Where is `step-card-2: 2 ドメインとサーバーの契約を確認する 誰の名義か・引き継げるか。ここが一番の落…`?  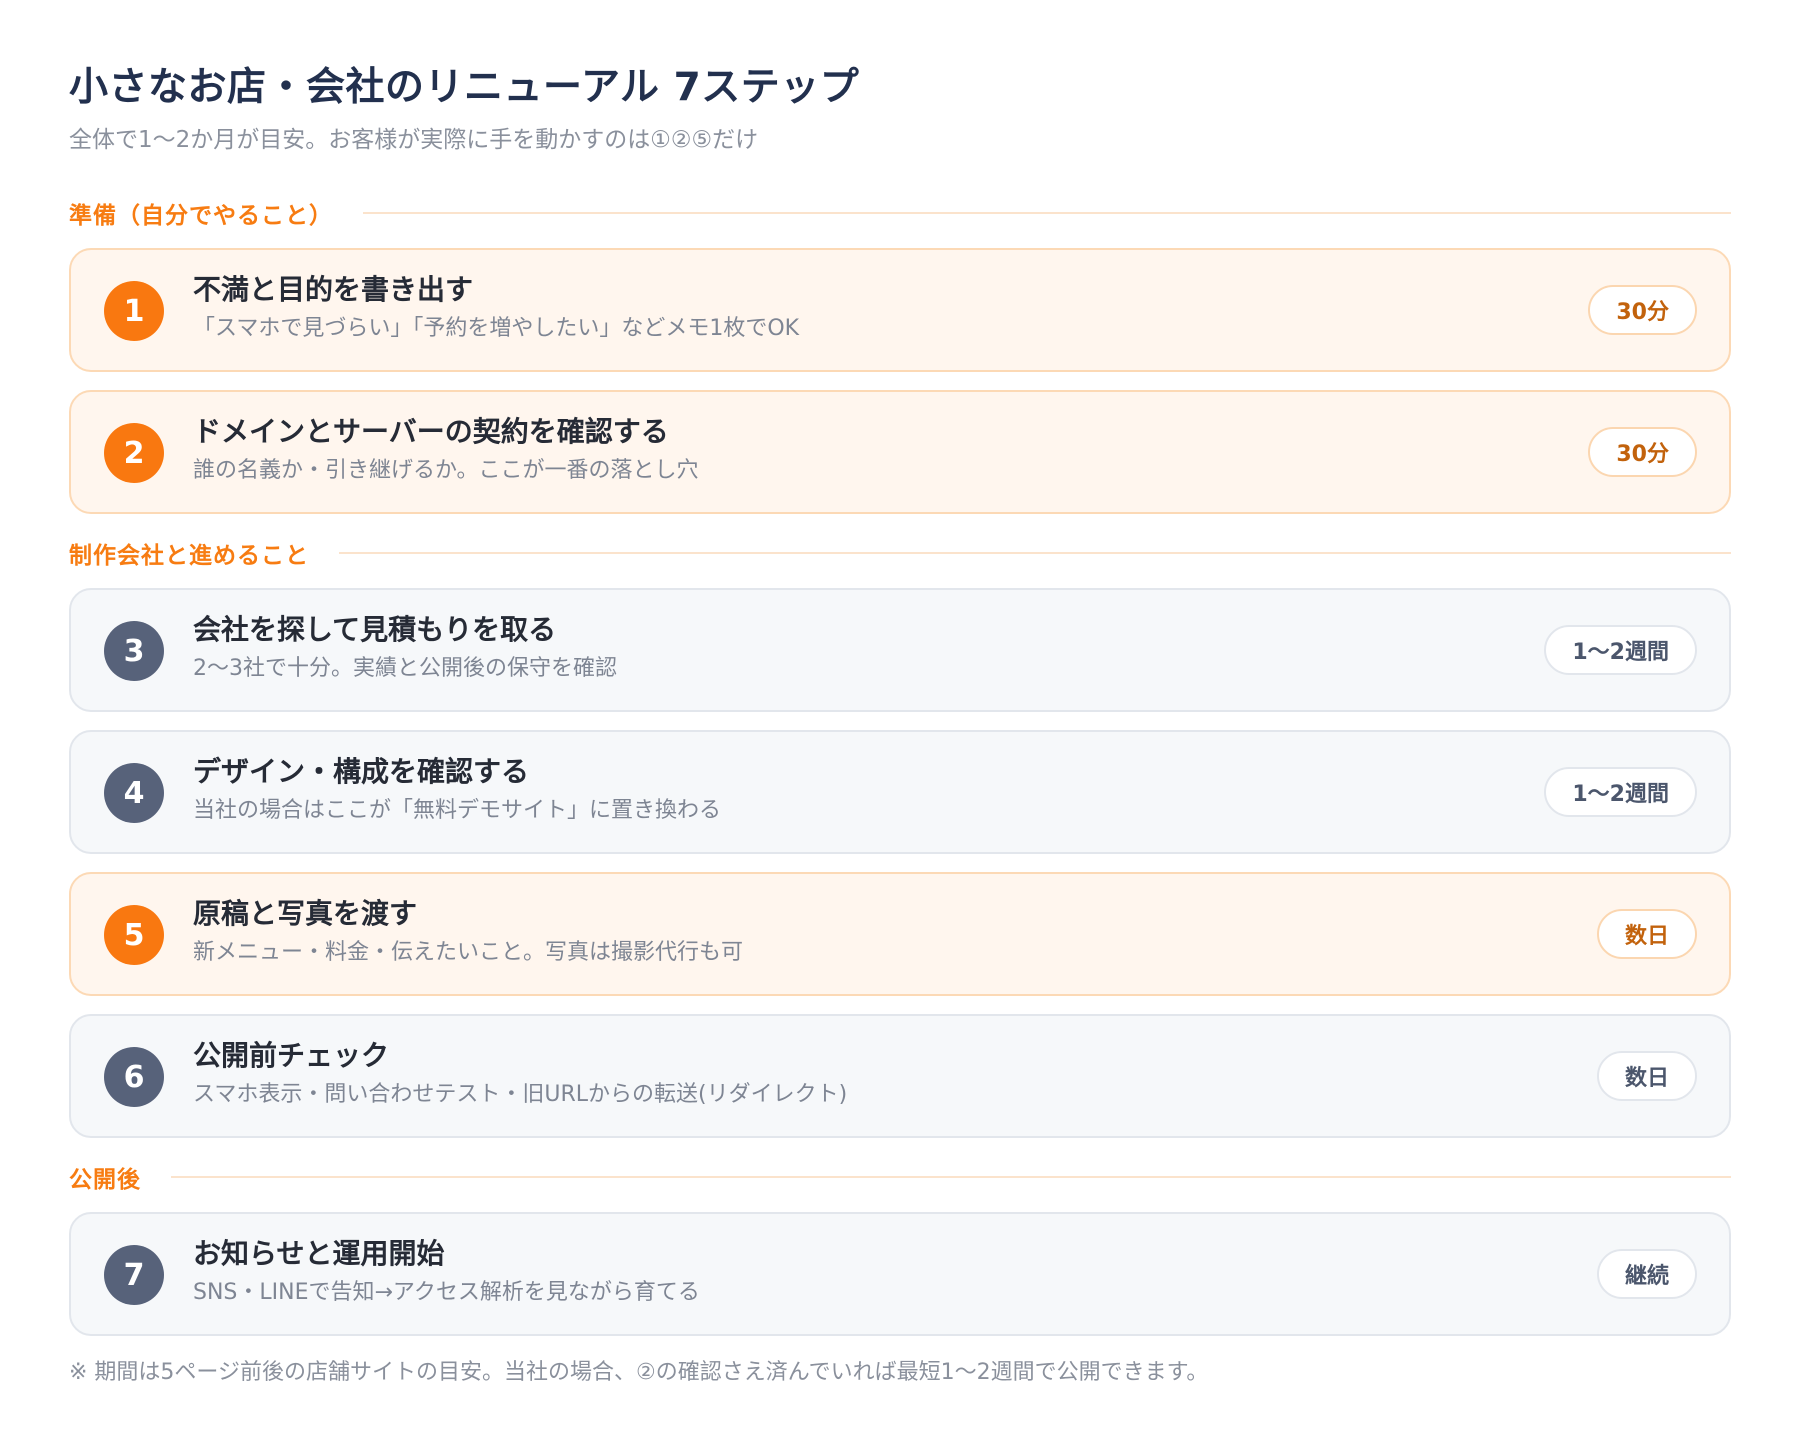
step-card-2: 2 ドメインとサーバーの契約を確認する 誰の名義か・引き継げるか。ここが一番の落… is located at coordinates (900, 452).